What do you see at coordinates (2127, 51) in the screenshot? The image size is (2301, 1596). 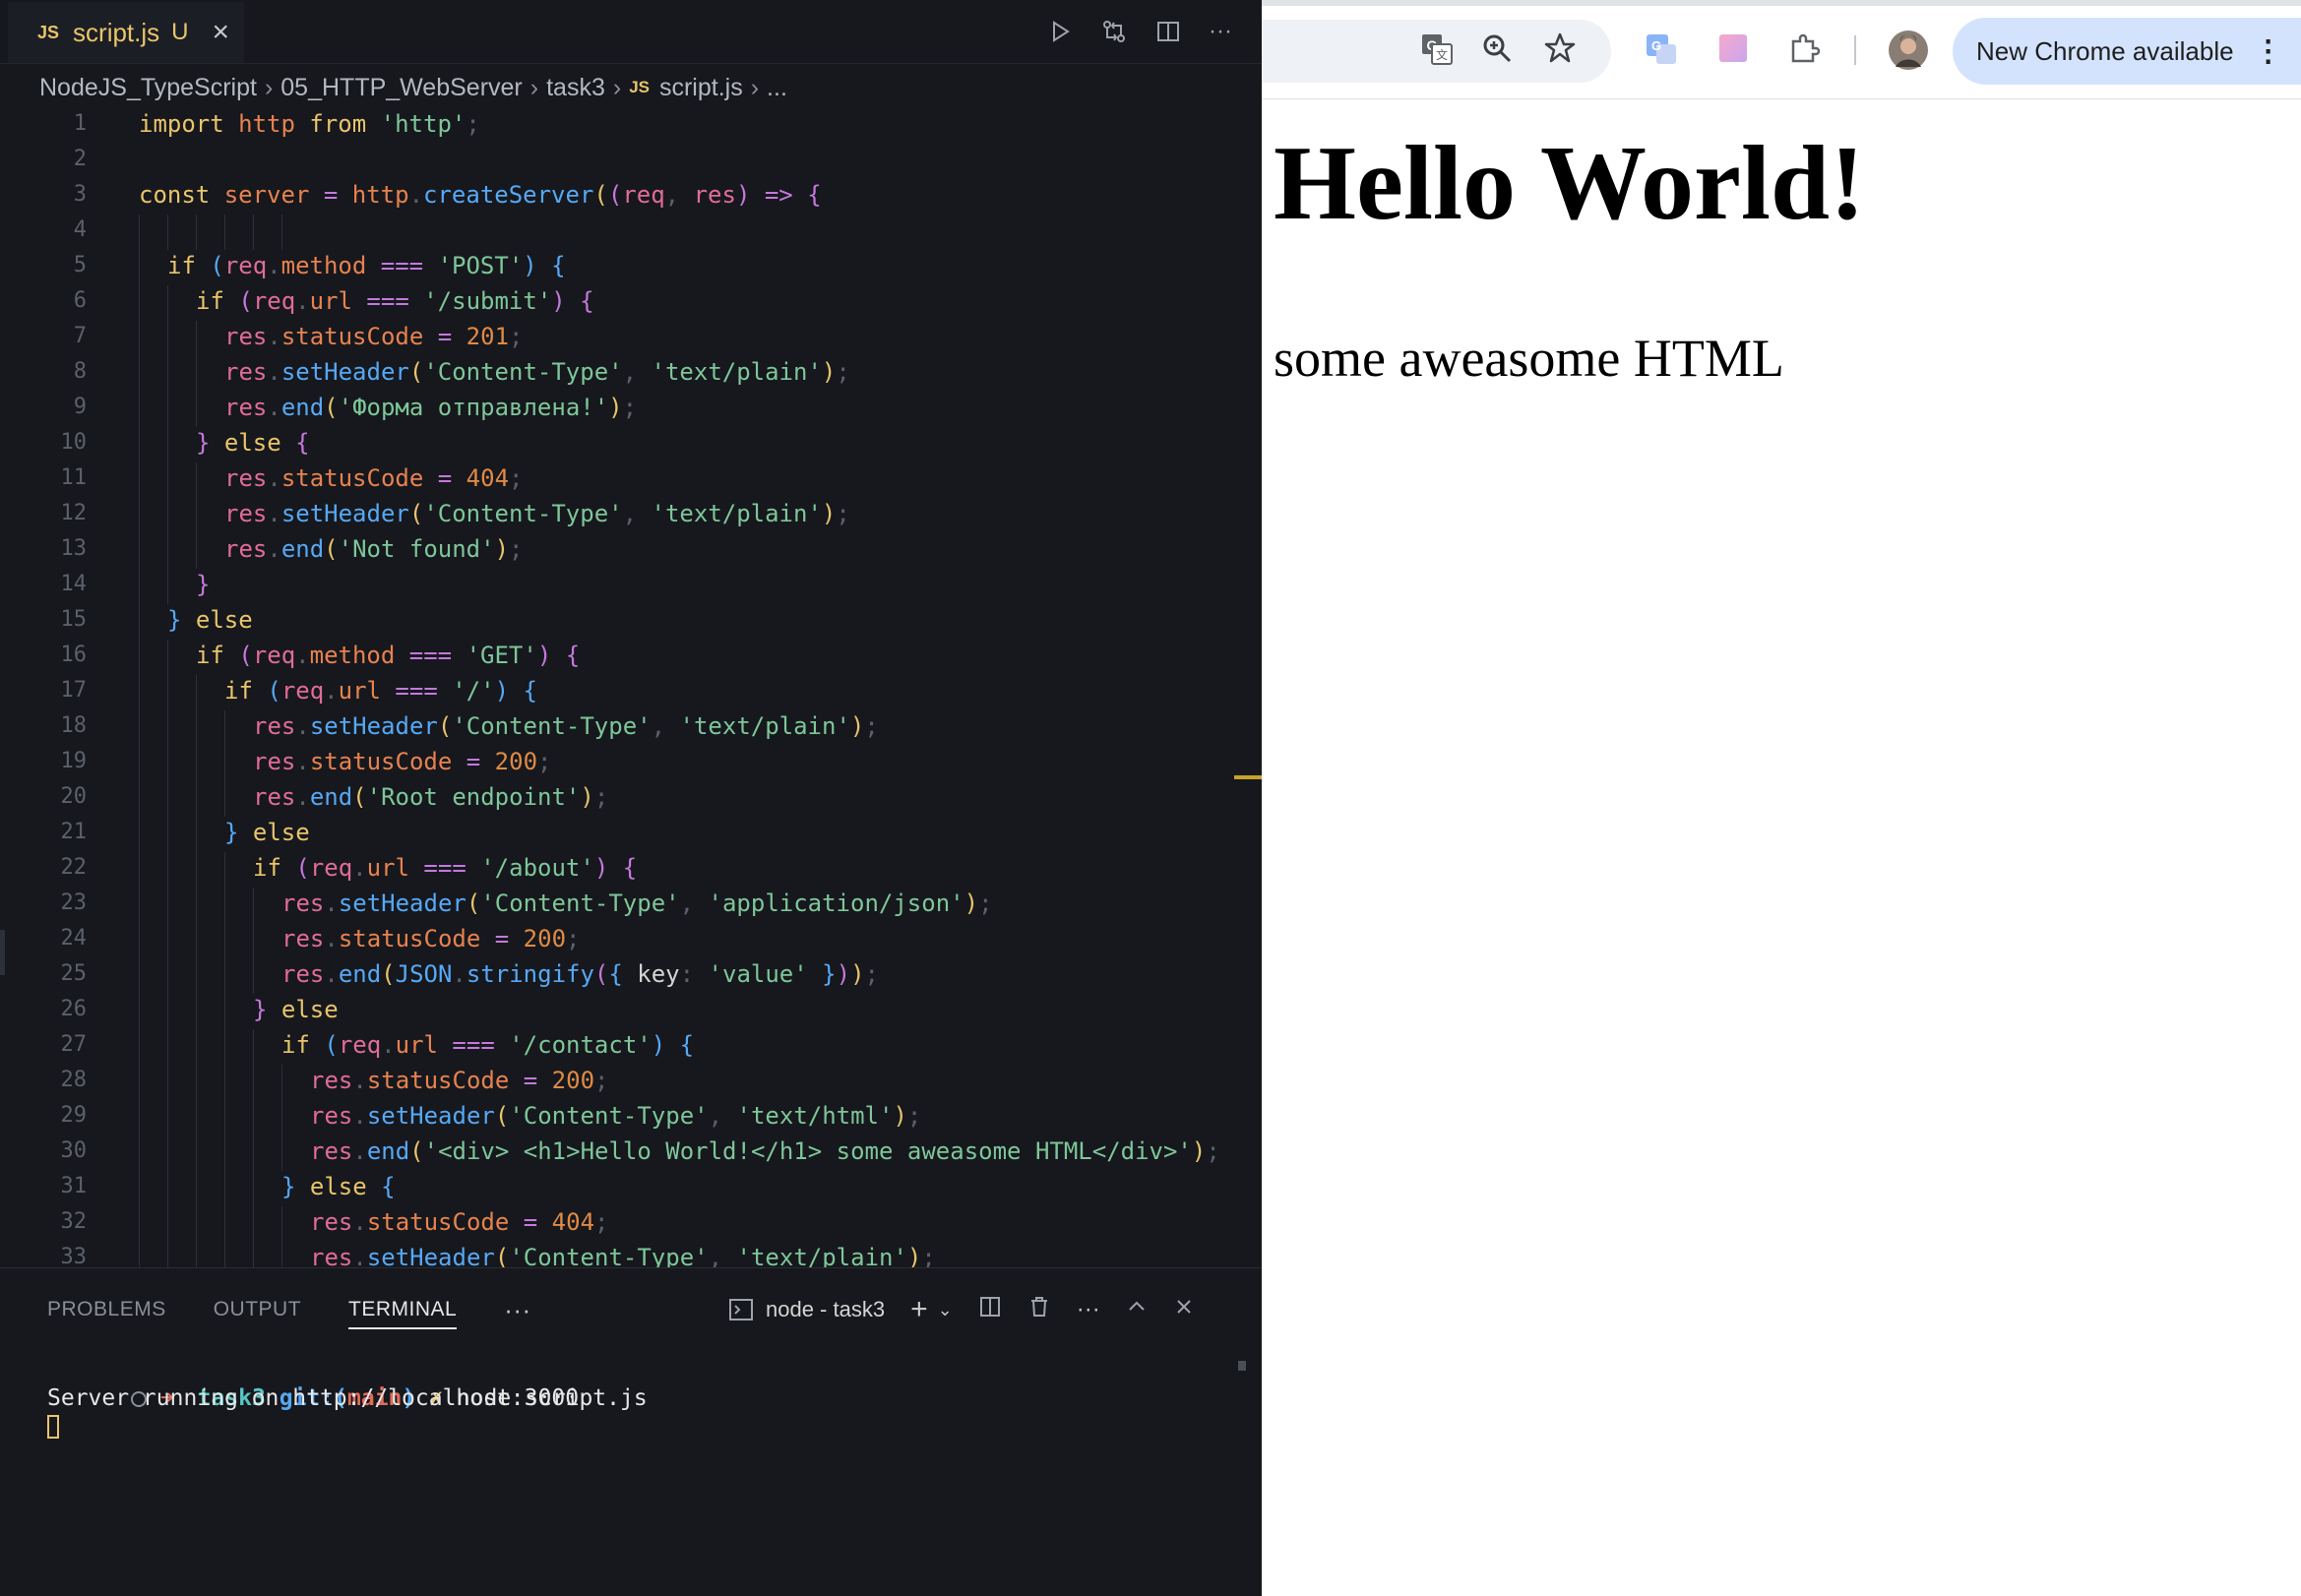 I see `new-chrome-available-button: New Chrome available ⋮` at bounding box center [2127, 51].